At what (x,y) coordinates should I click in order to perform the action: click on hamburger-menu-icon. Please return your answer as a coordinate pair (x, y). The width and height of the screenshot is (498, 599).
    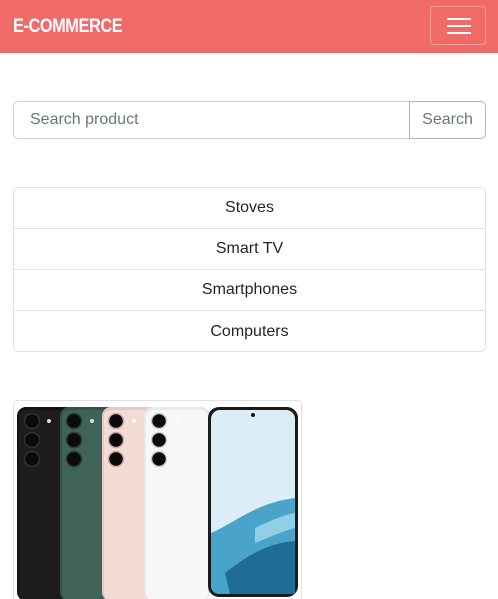
    Looking at the image, I should click on (459, 19).